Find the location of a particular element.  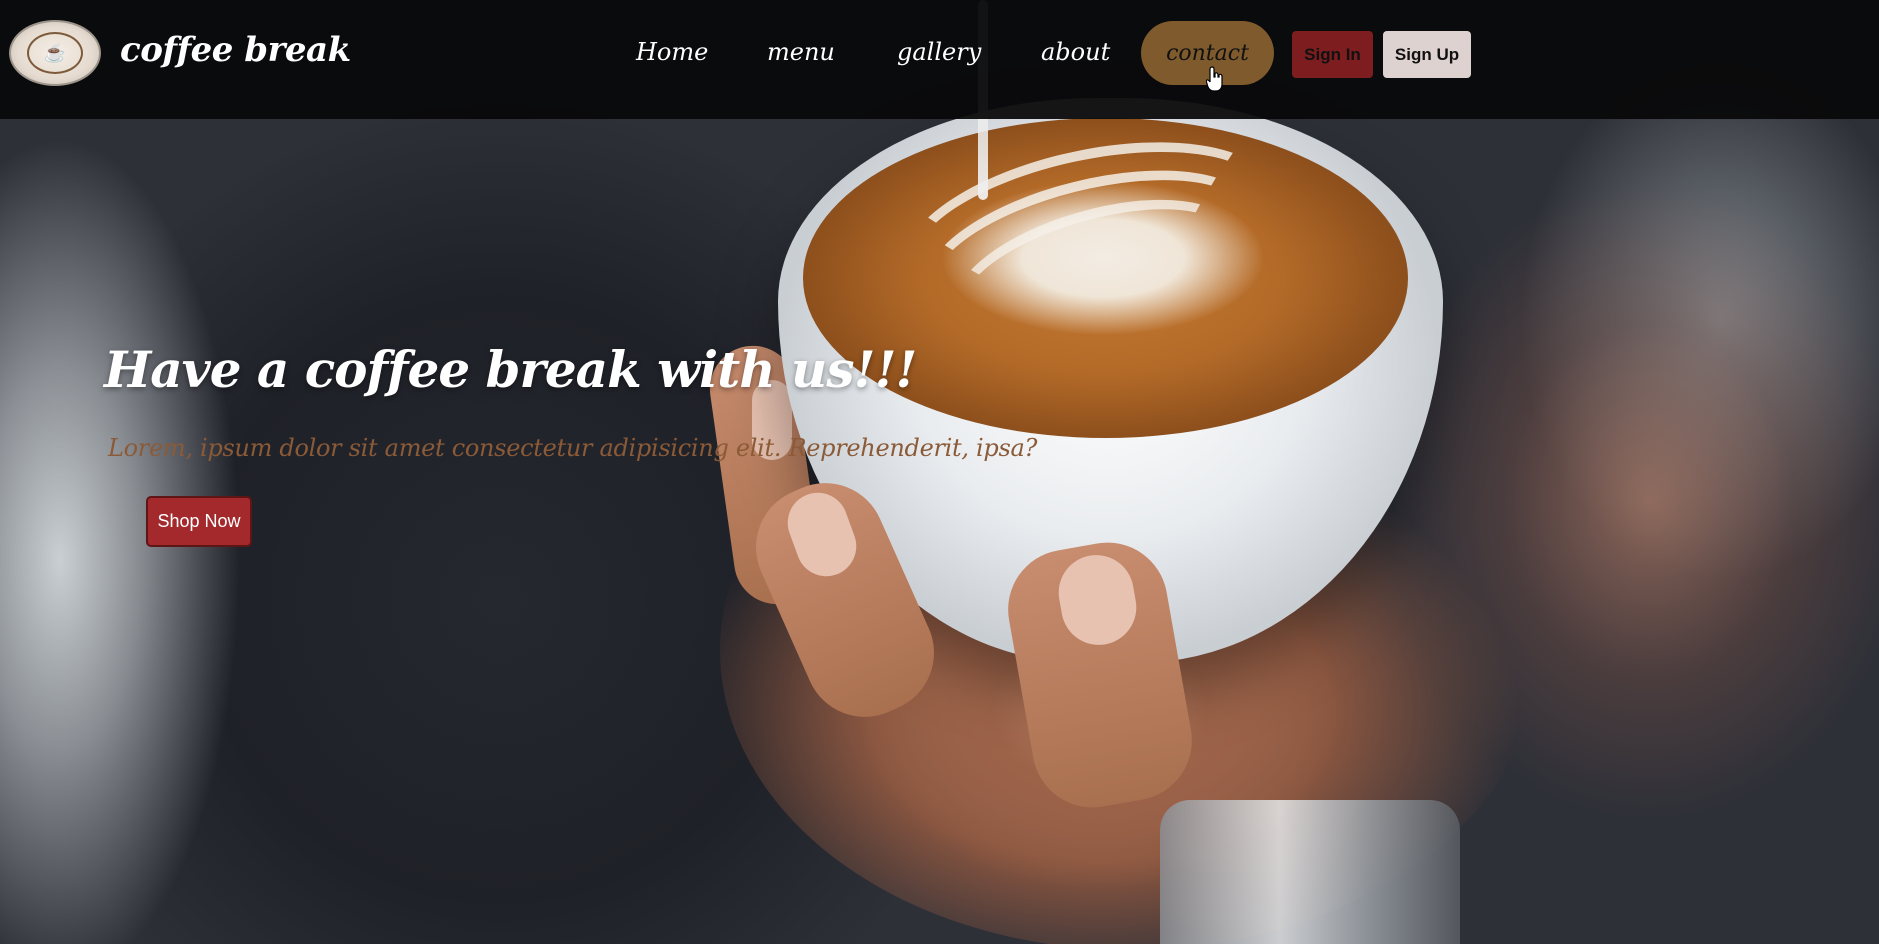

coffee-cup-logo-icon: ☕ is located at coordinates (55, 53).